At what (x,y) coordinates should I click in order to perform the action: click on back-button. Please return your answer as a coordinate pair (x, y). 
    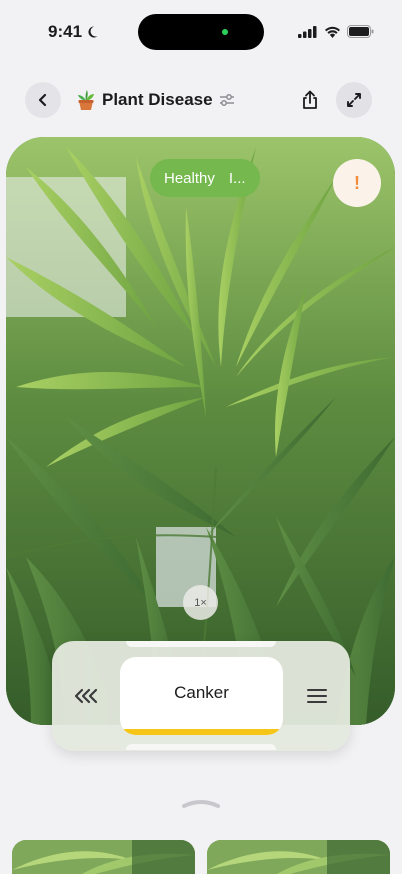
    Looking at the image, I should click on (43, 100).